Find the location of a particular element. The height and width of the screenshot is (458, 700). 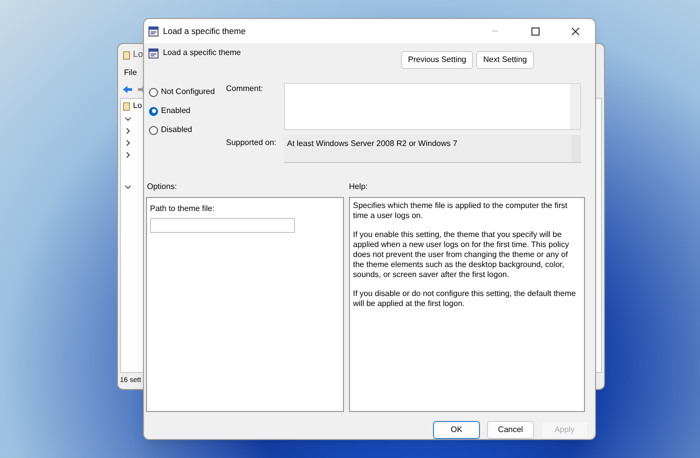

field-label: Supported on: is located at coordinates (252, 143).